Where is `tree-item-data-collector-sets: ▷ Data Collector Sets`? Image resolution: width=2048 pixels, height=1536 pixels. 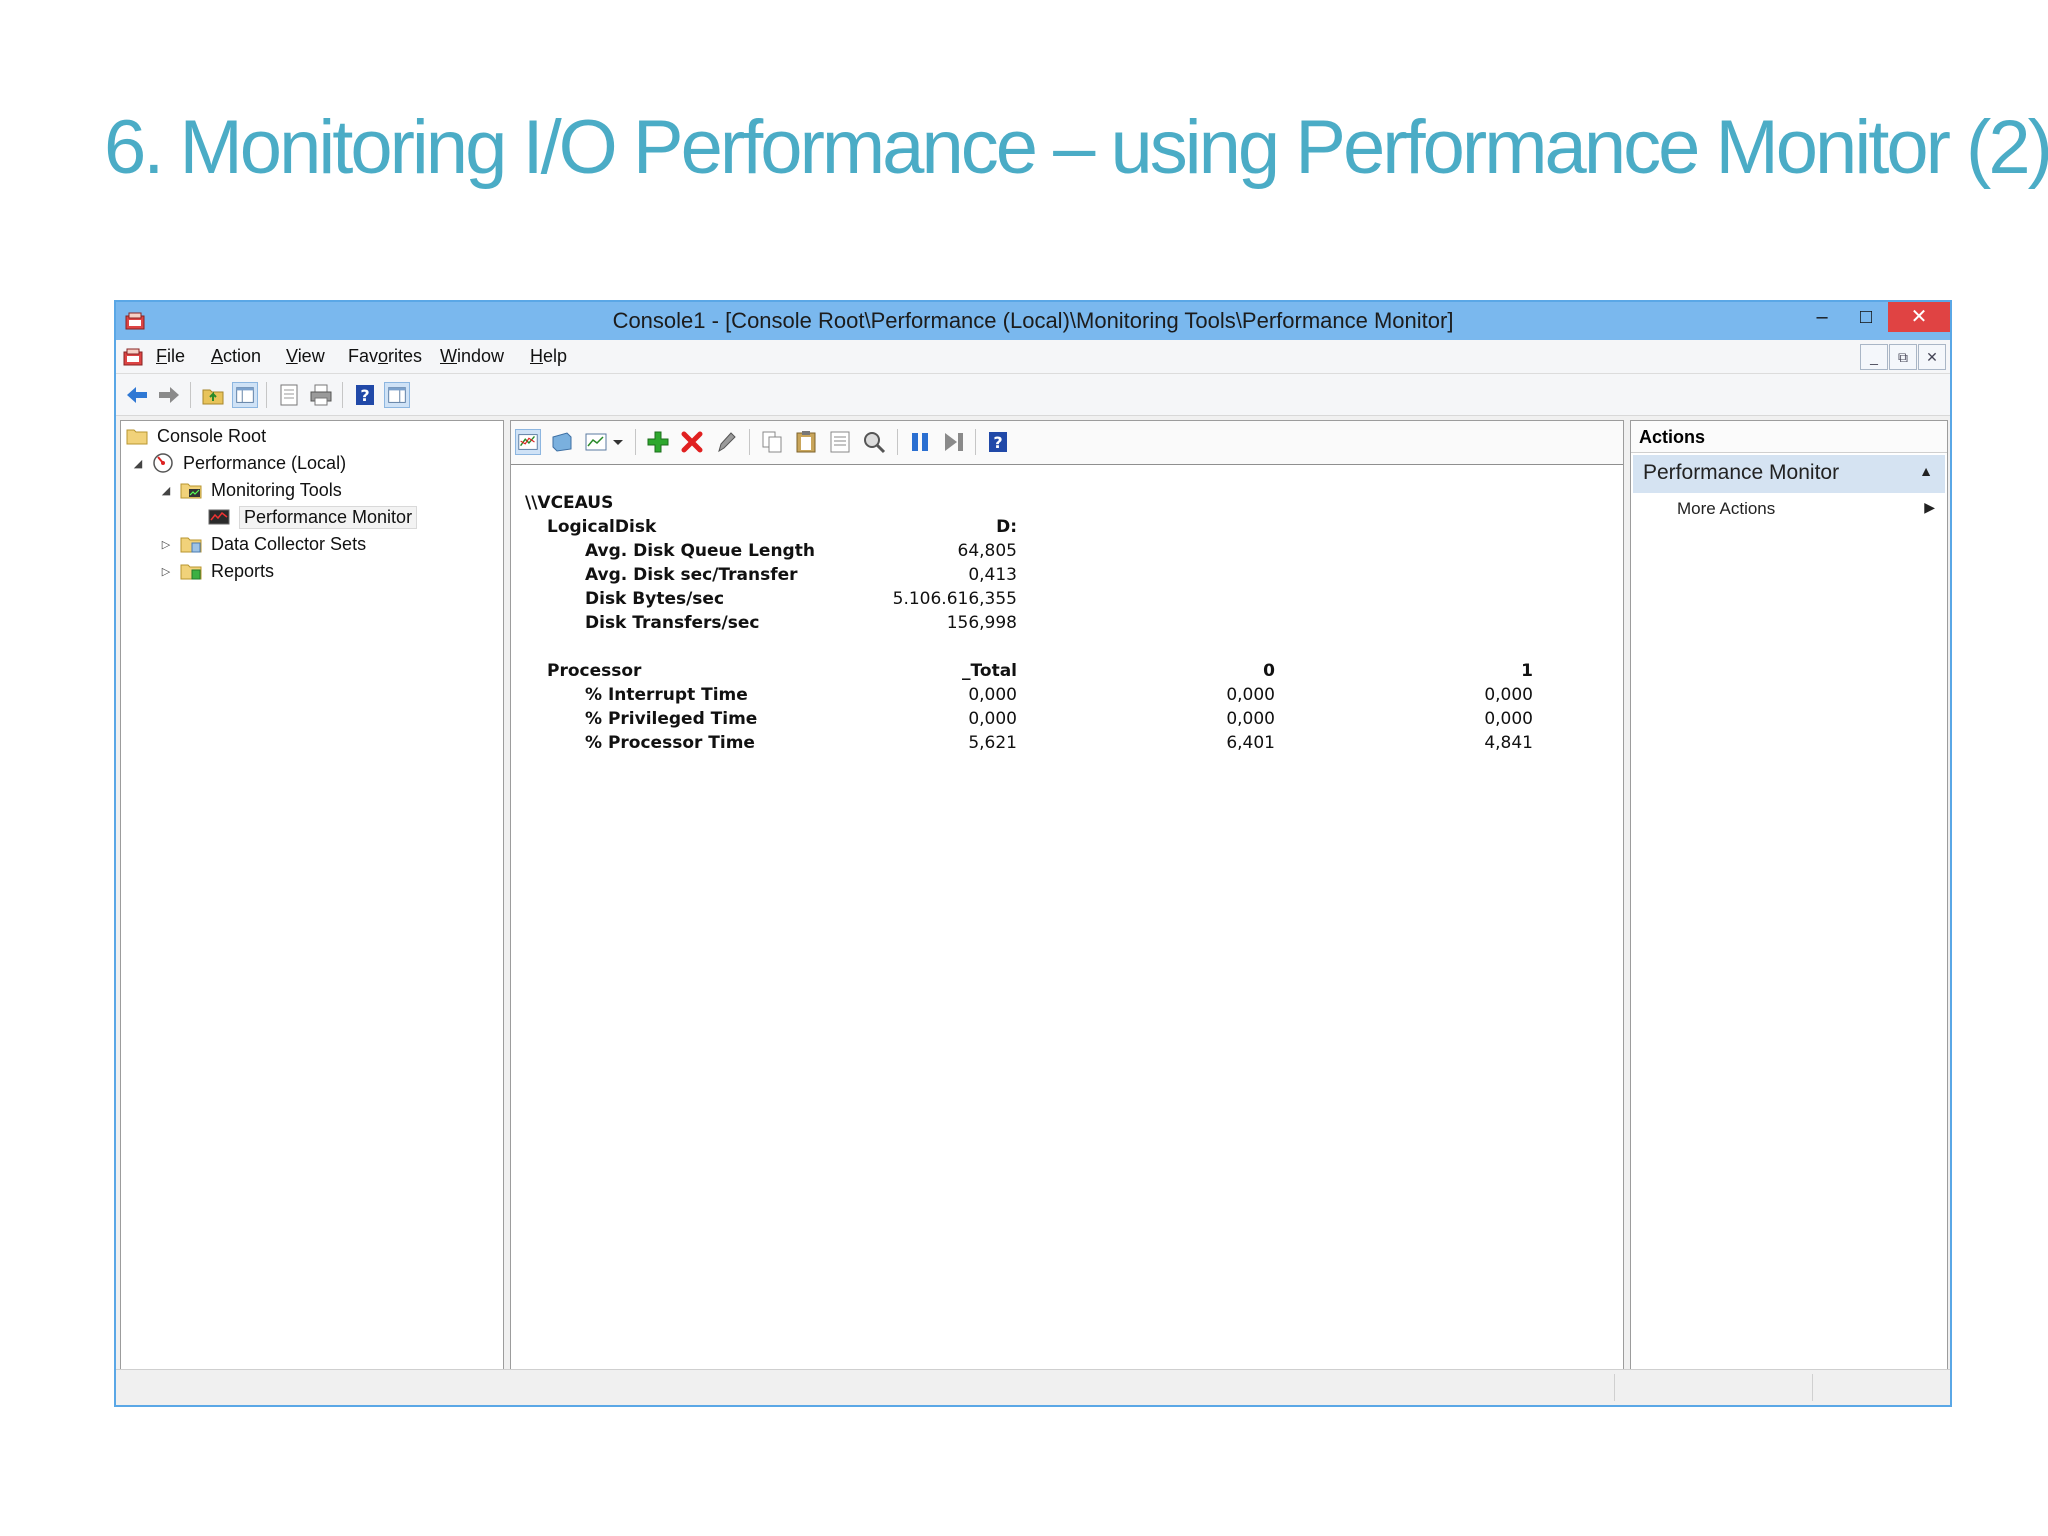 tree-item-data-collector-sets: ▷ Data Collector Sets is located at coordinates (262, 544).